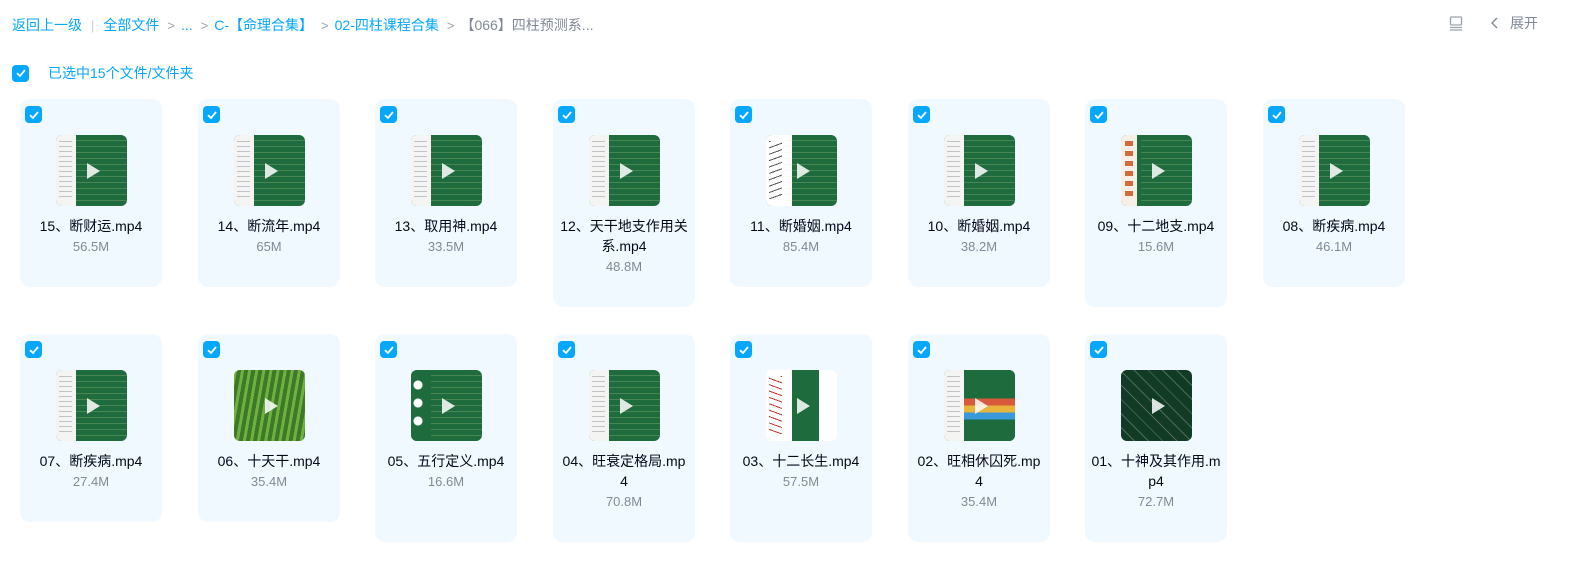 This screenshot has width=1590, height=571. I want to click on file-size: 57.5M, so click(801, 481).